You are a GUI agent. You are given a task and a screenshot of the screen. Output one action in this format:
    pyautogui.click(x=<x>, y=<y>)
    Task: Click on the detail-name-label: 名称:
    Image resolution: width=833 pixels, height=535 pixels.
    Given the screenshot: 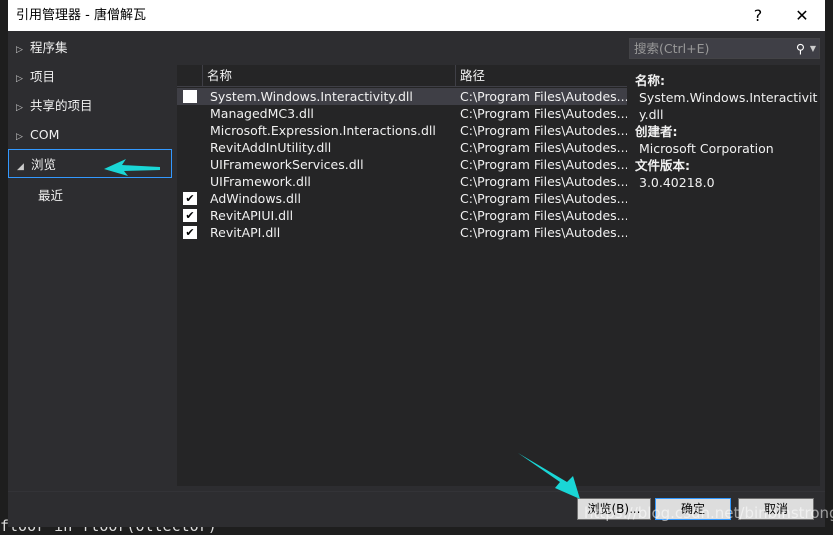 What is the action you would take?
    pyautogui.click(x=650, y=80)
    